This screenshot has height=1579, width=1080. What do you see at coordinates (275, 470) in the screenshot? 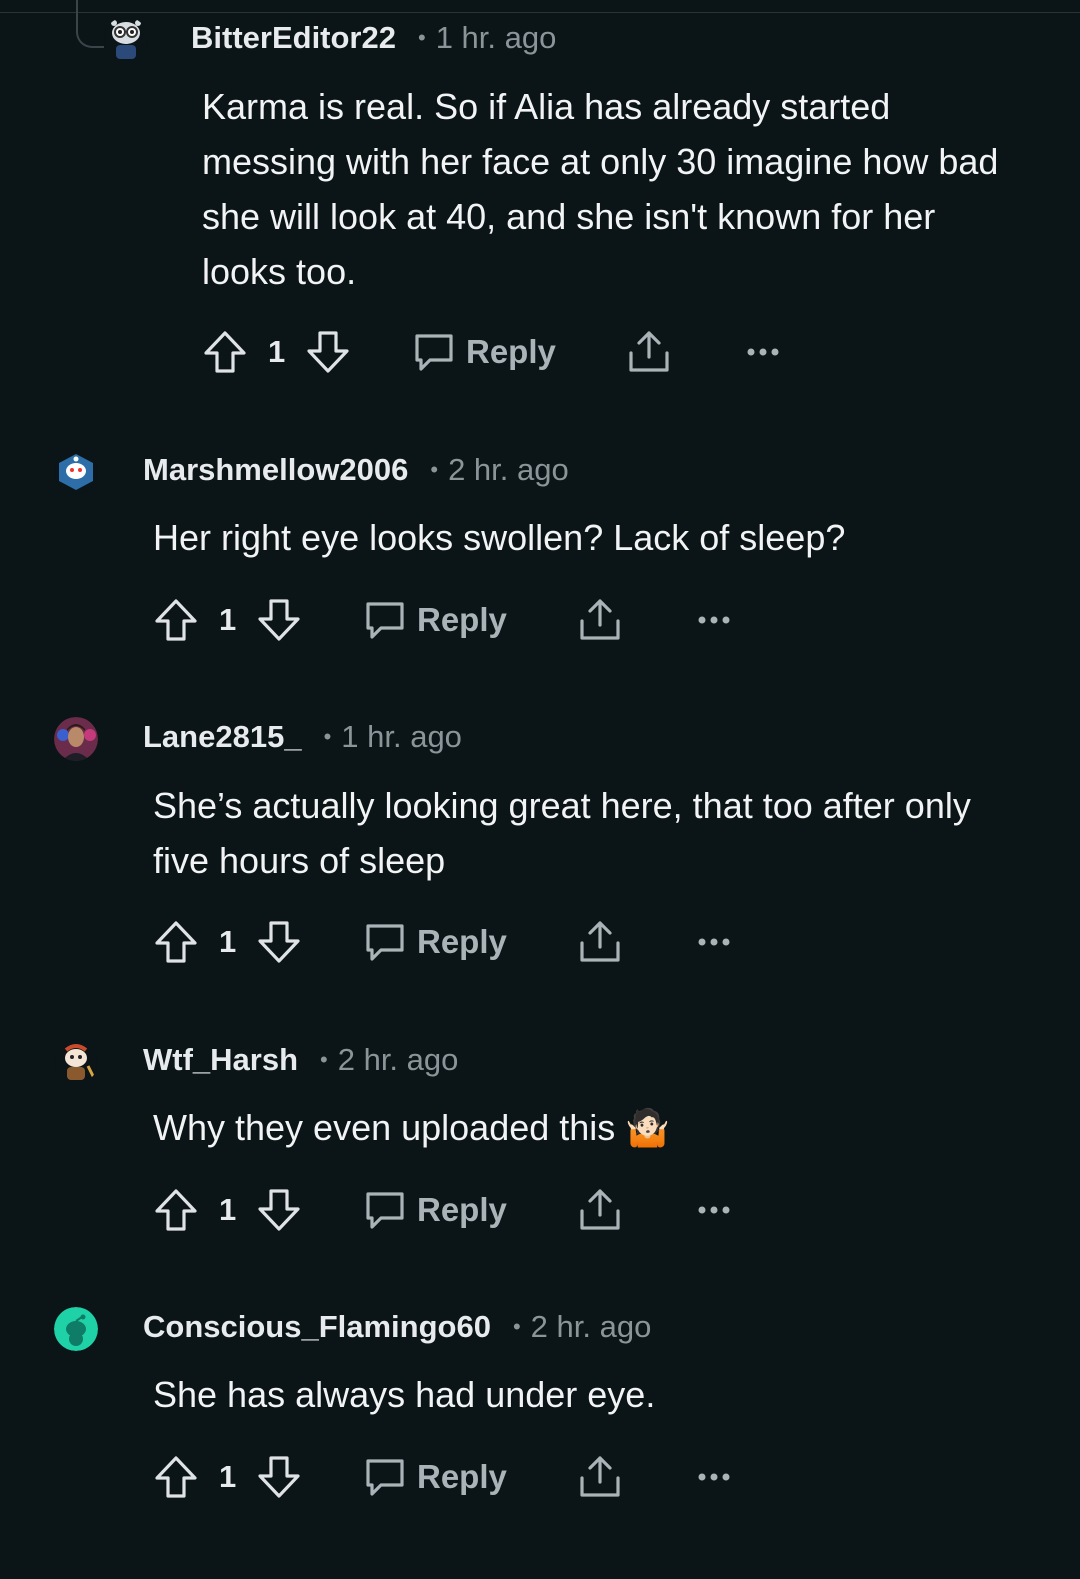
I see `comment-username: Marshmellow2006` at bounding box center [275, 470].